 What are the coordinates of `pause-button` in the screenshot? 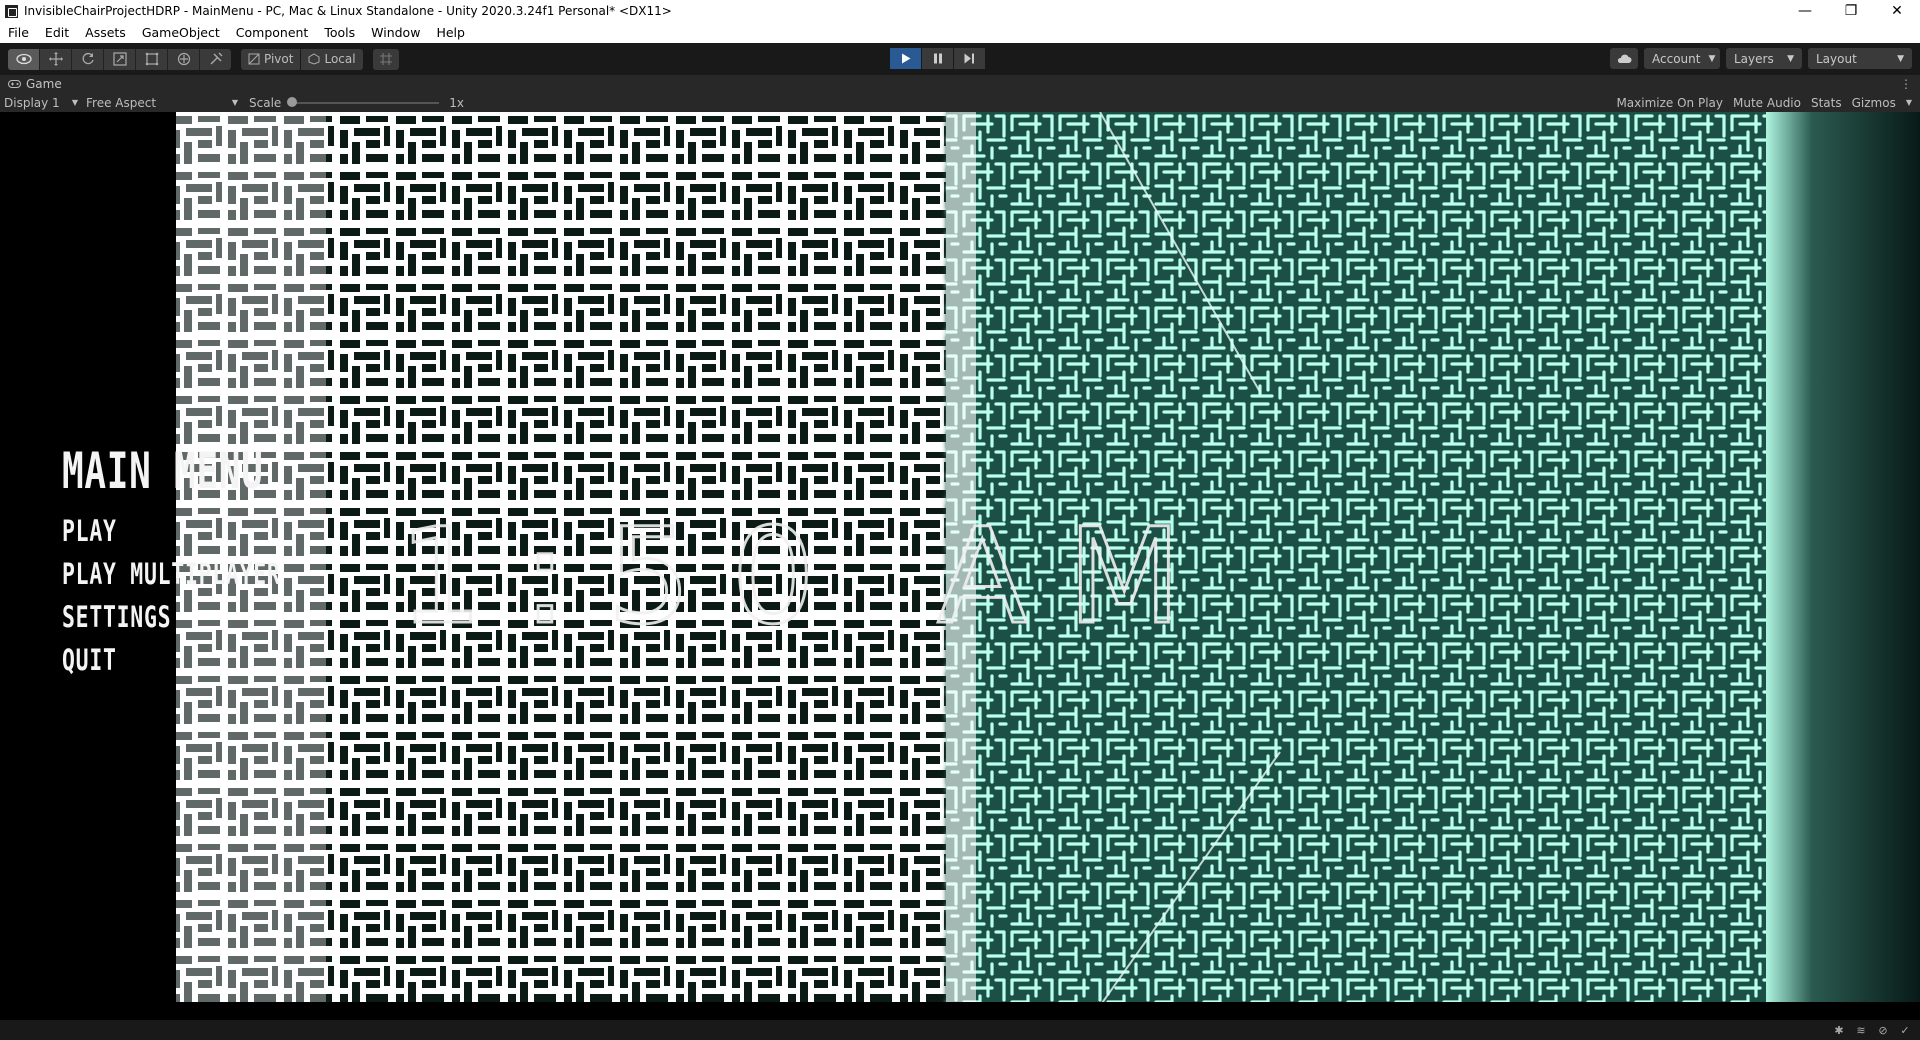 It's located at (937, 58).